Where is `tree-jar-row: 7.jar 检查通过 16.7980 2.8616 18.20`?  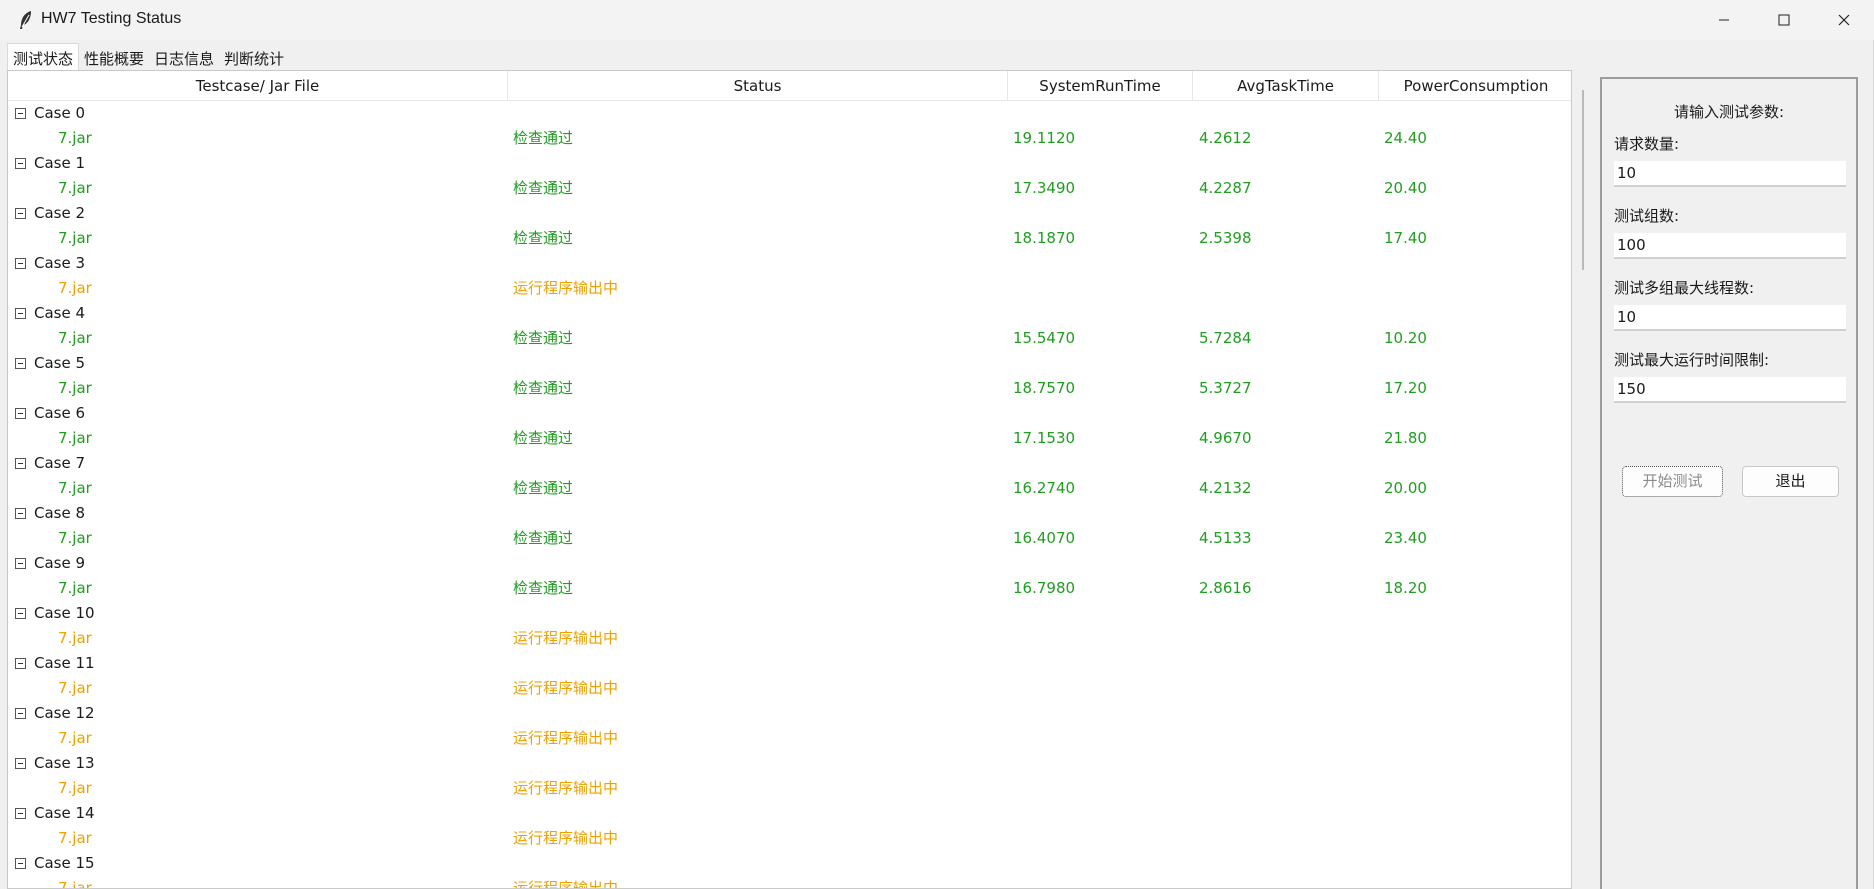
tree-jar-row: 7.jar 检查通过 16.7980 2.8616 18.20 is located at coordinates (789, 588).